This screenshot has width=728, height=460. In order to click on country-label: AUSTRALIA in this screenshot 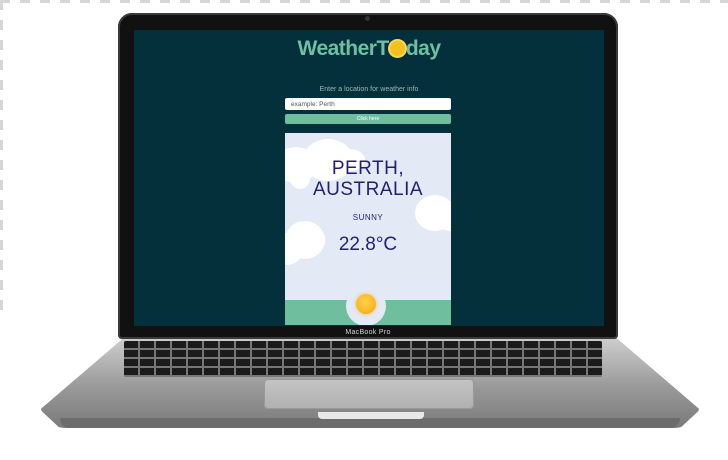, I will do `click(368, 189)`.